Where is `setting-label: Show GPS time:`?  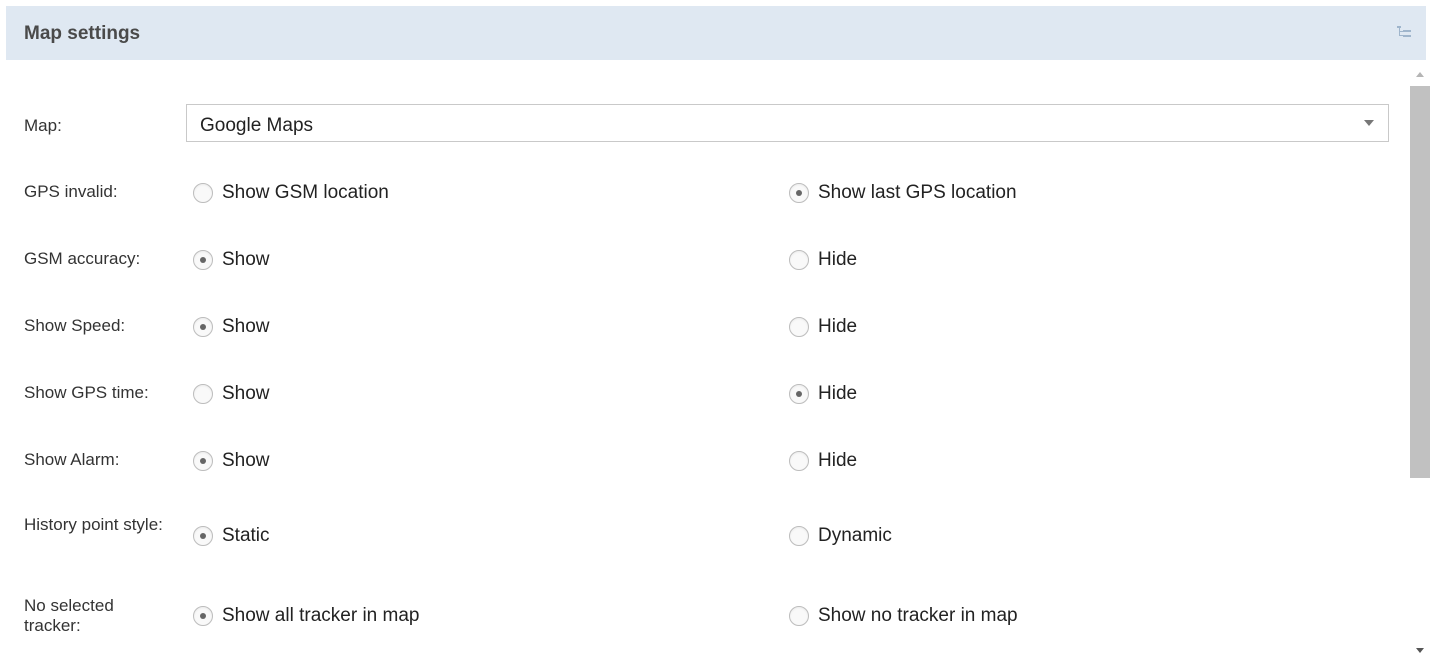 setting-label: Show GPS time: is located at coordinates (86, 392).